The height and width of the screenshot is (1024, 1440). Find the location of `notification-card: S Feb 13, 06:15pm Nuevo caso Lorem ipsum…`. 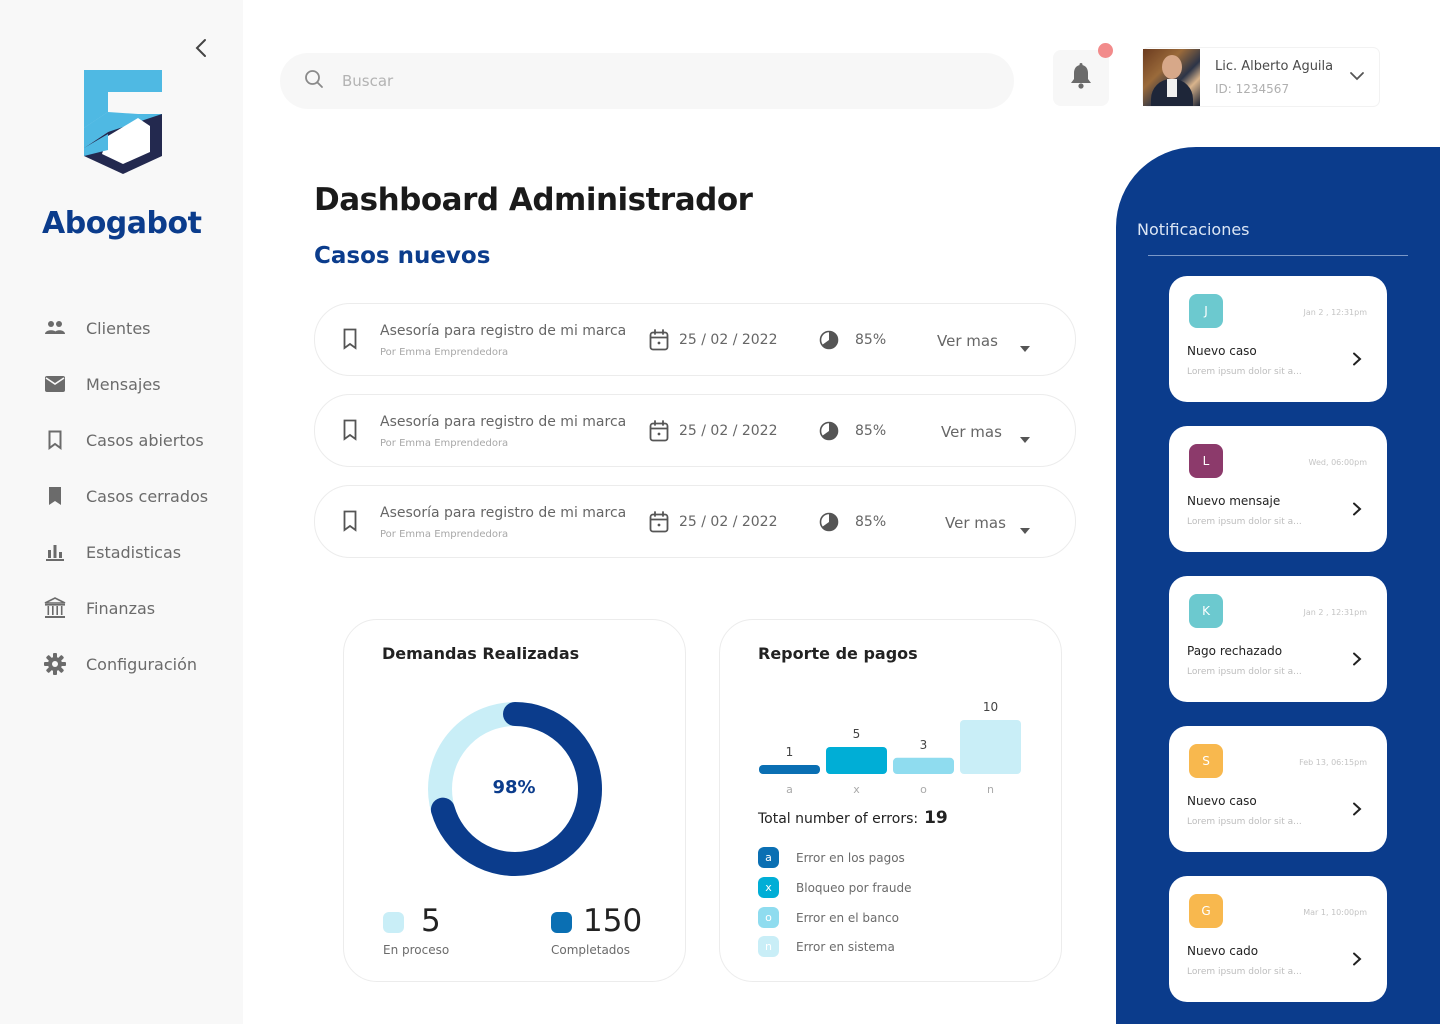

notification-card: S Feb 13, 06:15pm Nuevo caso Lorem ipsum… is located at coordinates (1278, 789).